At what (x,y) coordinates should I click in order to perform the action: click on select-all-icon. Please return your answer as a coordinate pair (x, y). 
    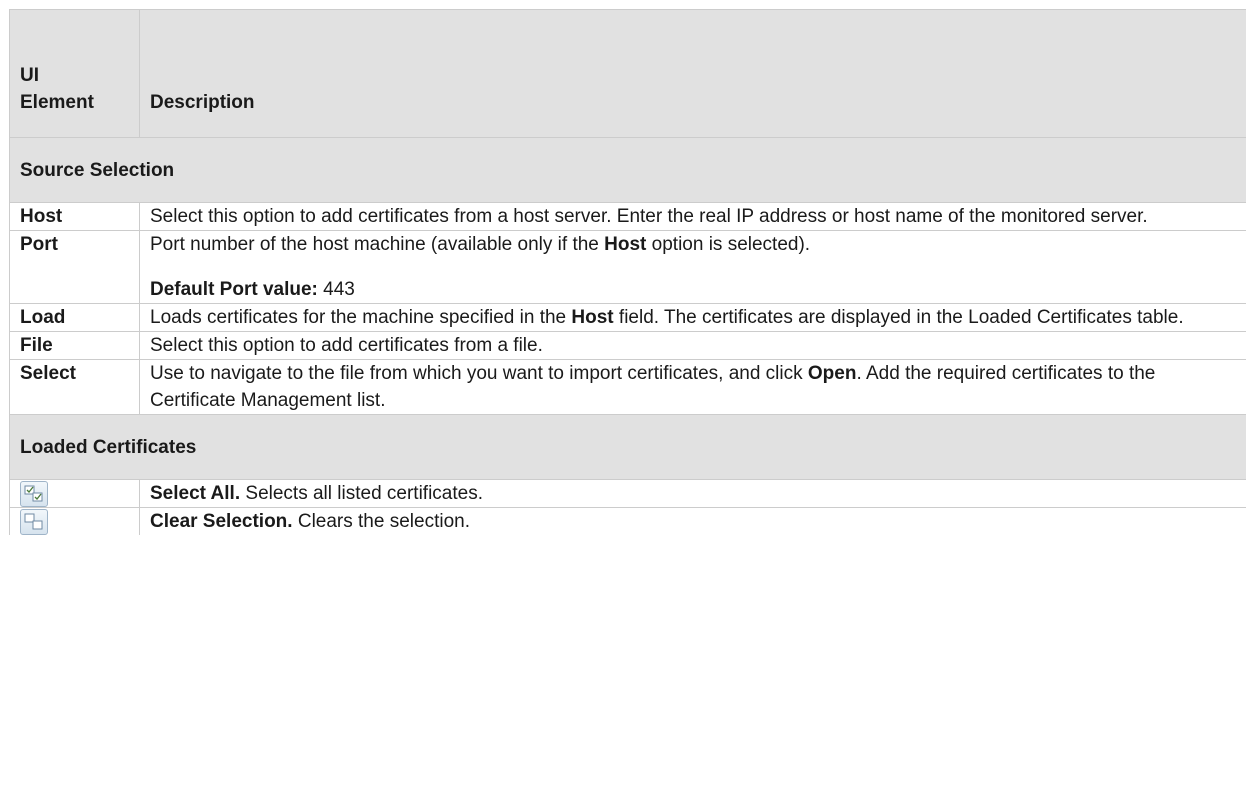
    Looking at the image, I should click on (34, 493).